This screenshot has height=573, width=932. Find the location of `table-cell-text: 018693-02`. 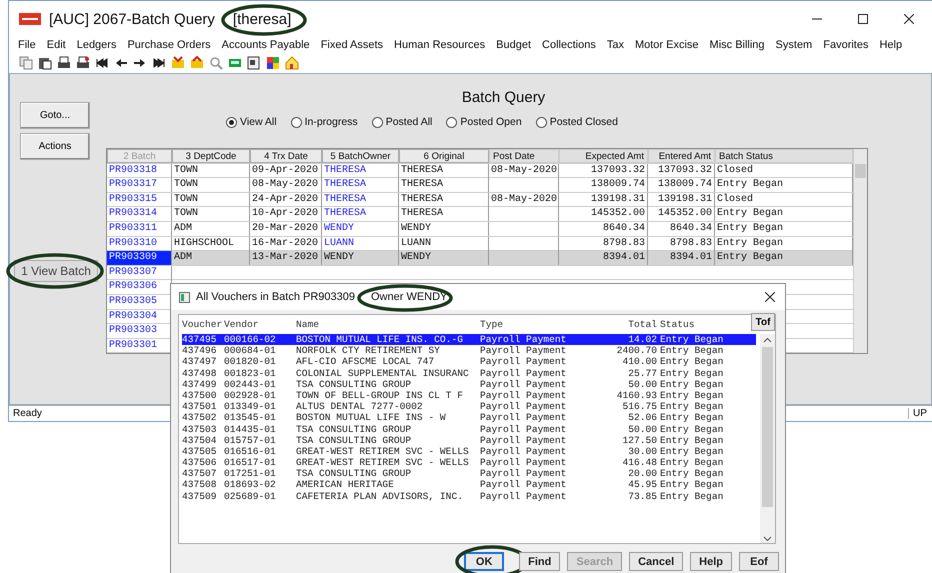

table-cell-text: 018693-02 is located at coordinates (250, 485).